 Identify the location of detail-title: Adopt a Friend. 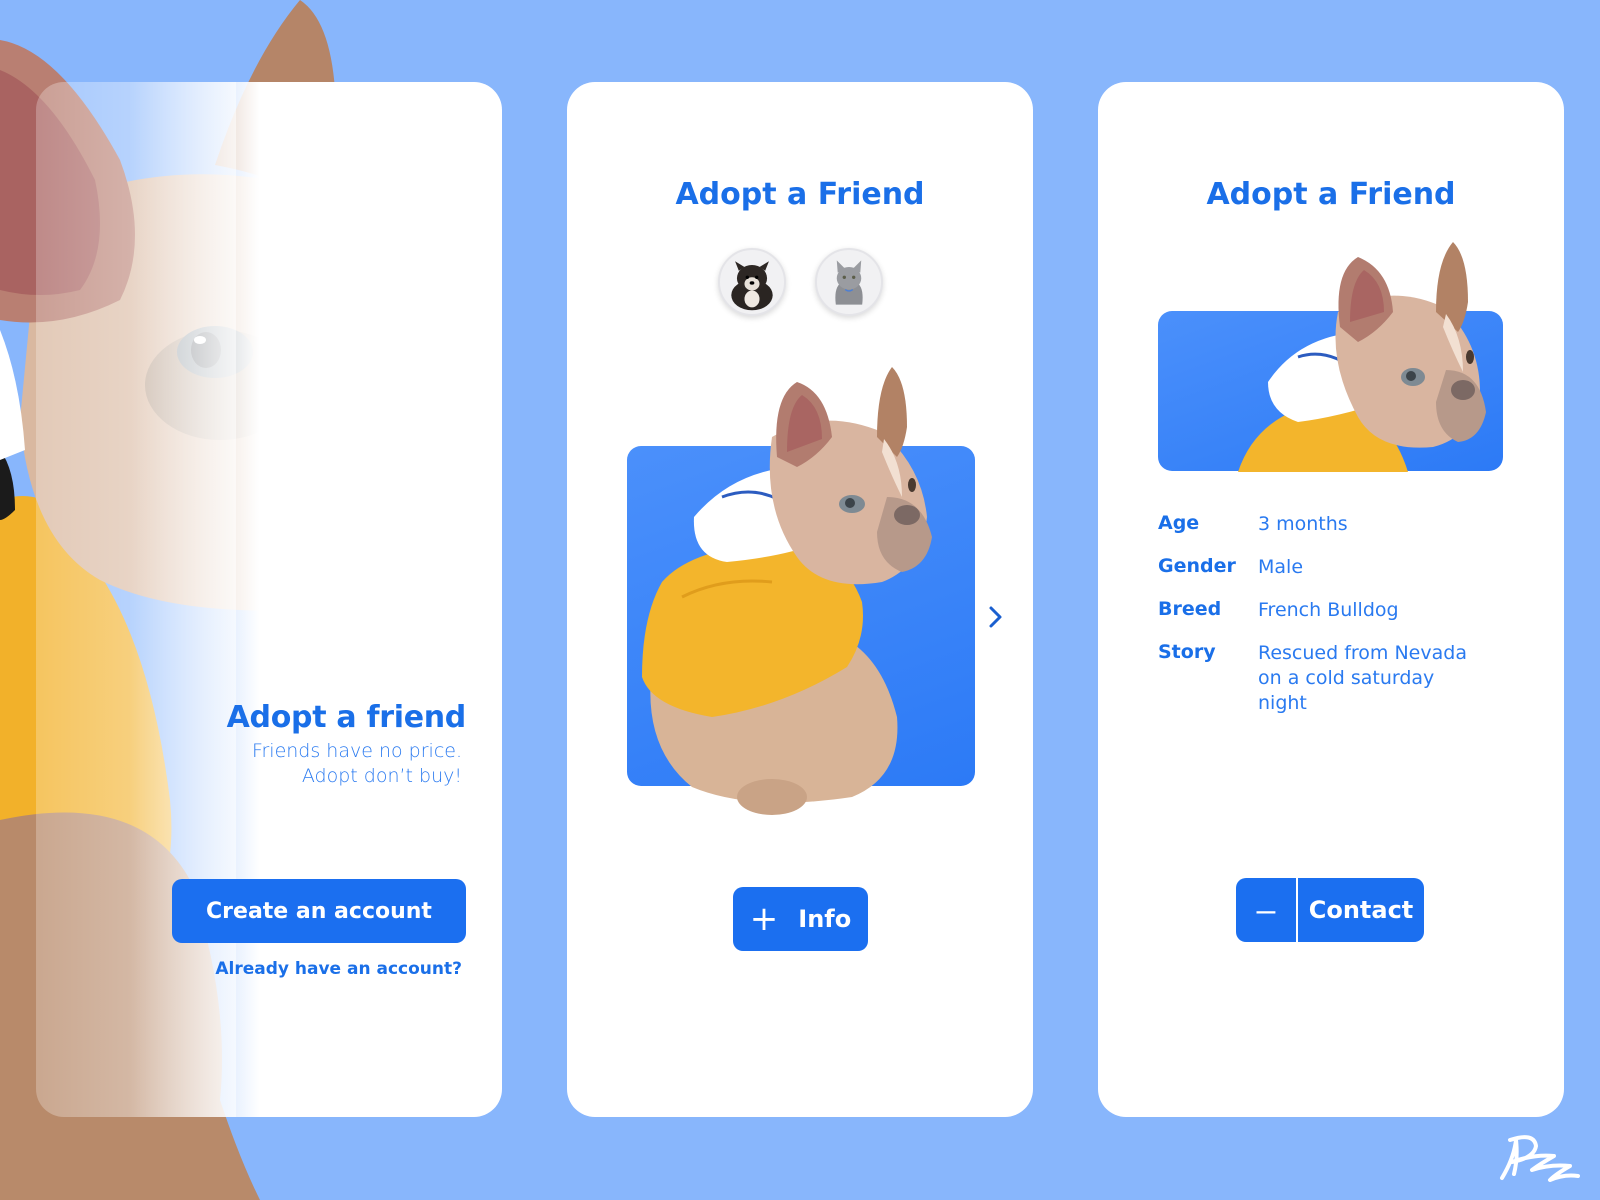
(1331, 194).